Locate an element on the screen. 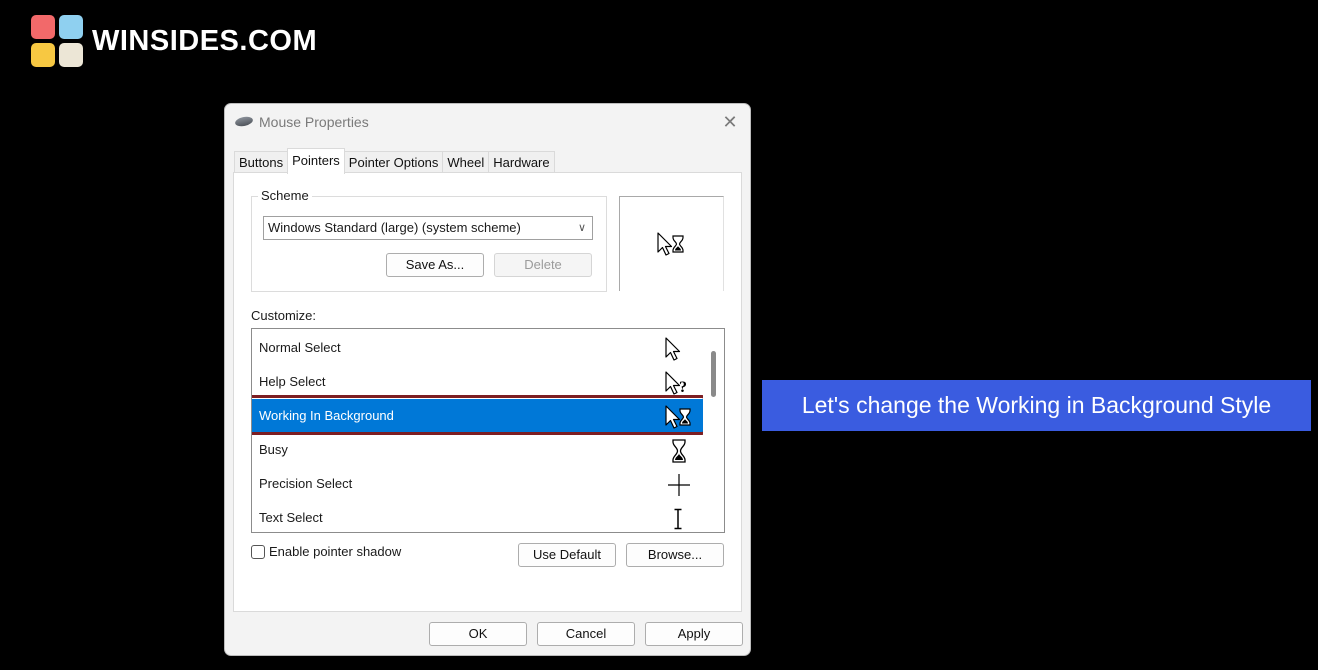 This screenshot has width=1318, height=670. apply-button: Apply is located at coordinates (694, 634).